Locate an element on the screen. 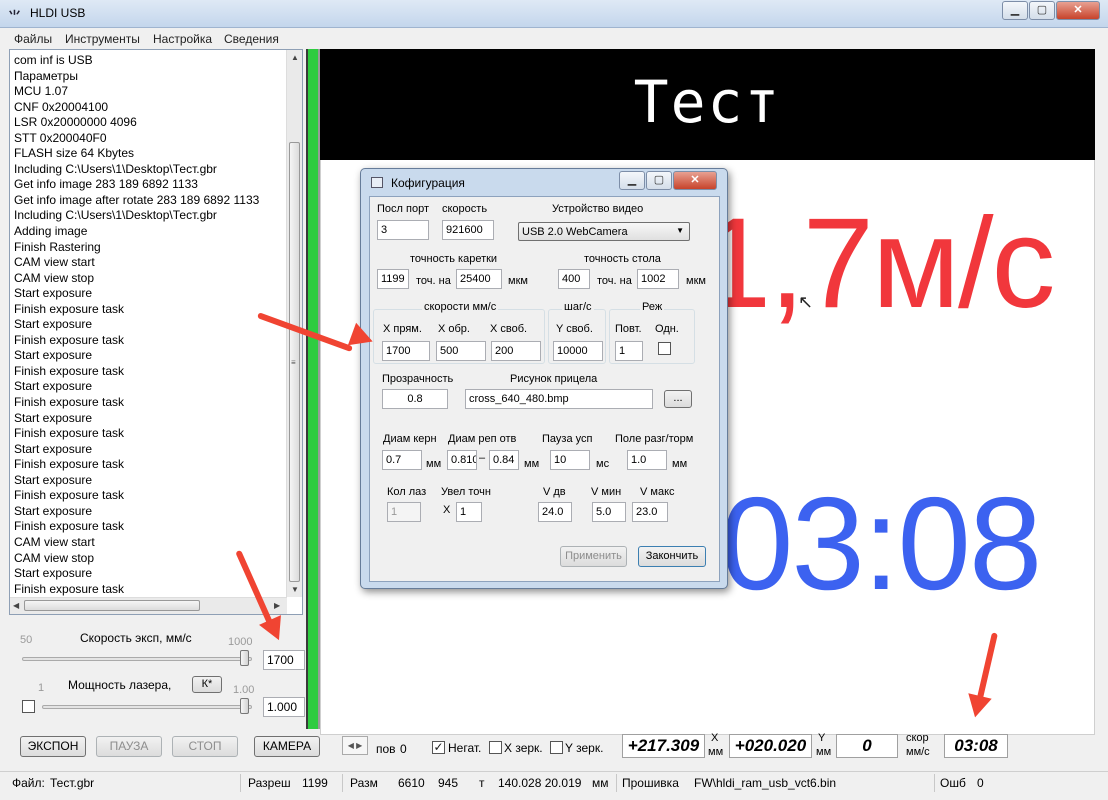 The image size is (1108, 800). pause-label: Пауза усп is located at coordinates (567, 439).